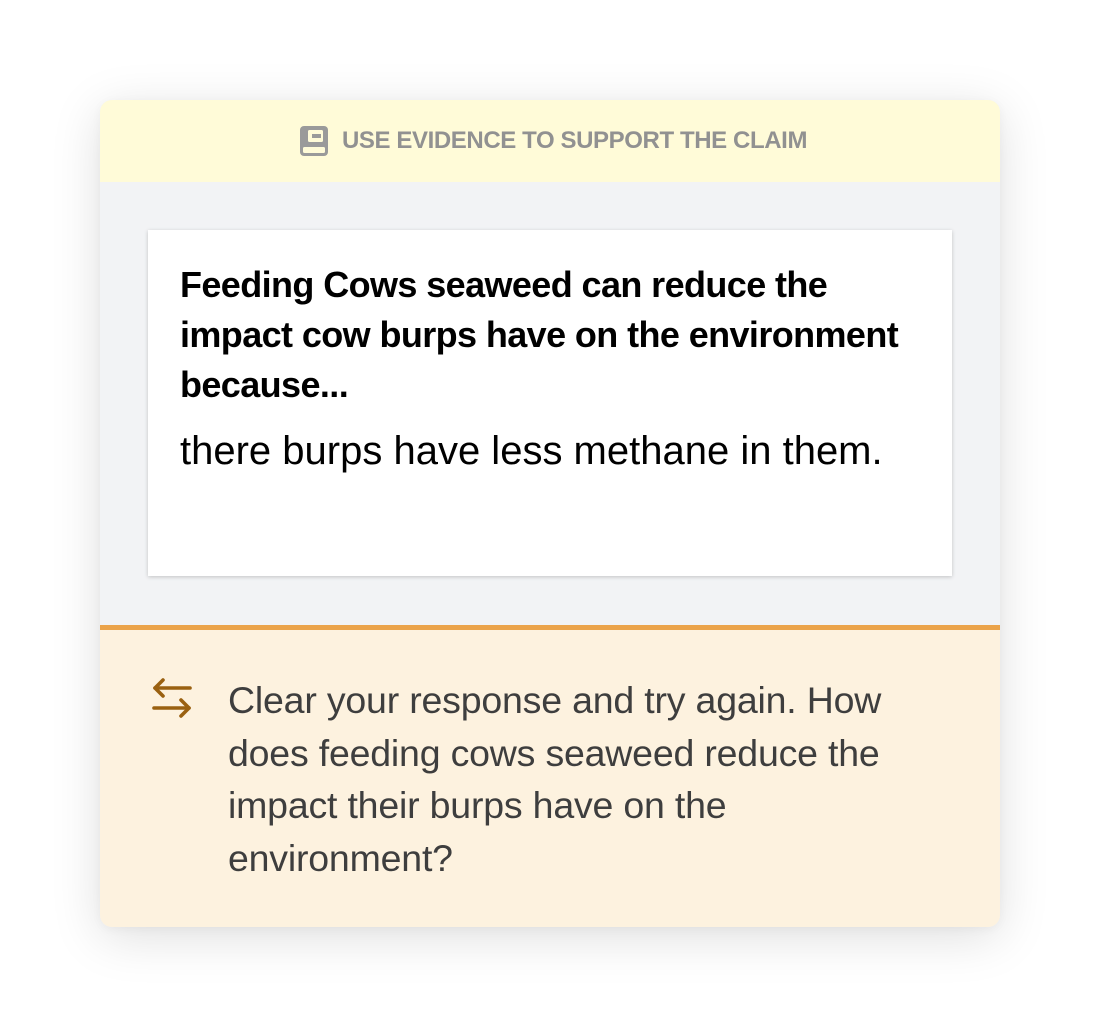  Describe the element at coordinates (574, 140) in the screenshot. I see `instruction-label: USE EVIDENCE TO SUPPORT THE CLAIM` at that location.